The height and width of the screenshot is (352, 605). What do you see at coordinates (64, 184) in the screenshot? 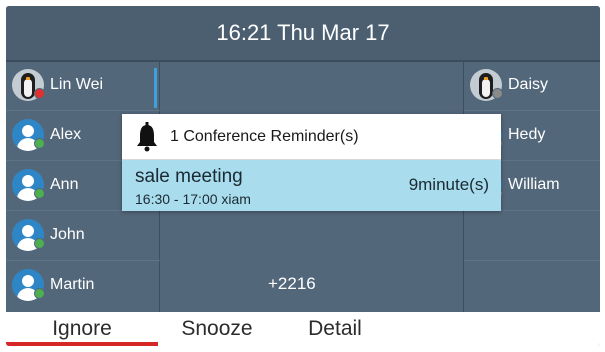
I see `contact-name: Ann` at bounding box center [64, 184].